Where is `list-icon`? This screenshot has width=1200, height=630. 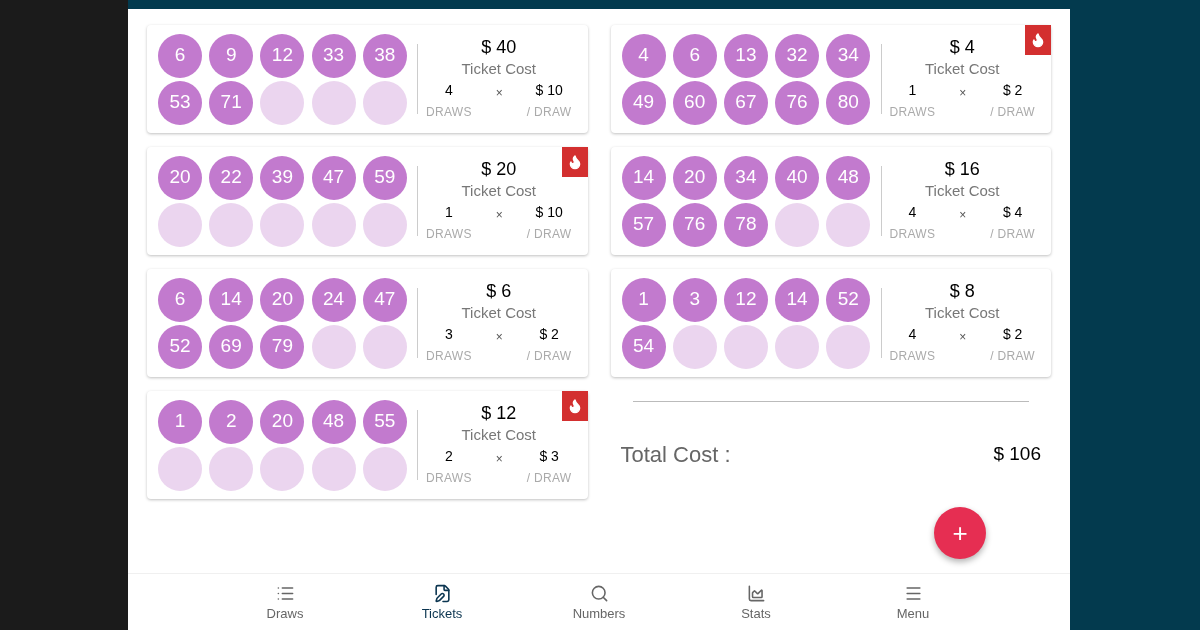 list-icon is located at coordinates (285, 593).